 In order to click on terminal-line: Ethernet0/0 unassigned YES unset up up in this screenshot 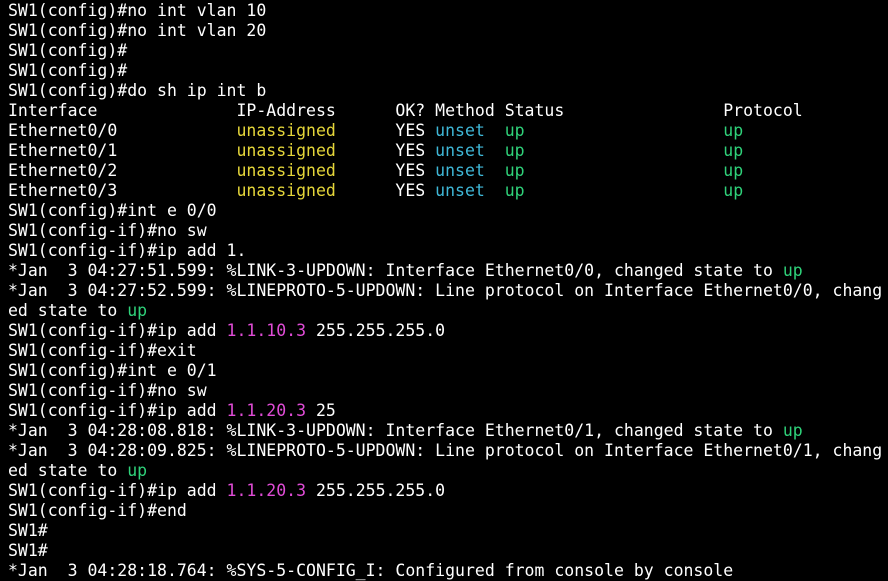, I will do `click(448, 131)`.